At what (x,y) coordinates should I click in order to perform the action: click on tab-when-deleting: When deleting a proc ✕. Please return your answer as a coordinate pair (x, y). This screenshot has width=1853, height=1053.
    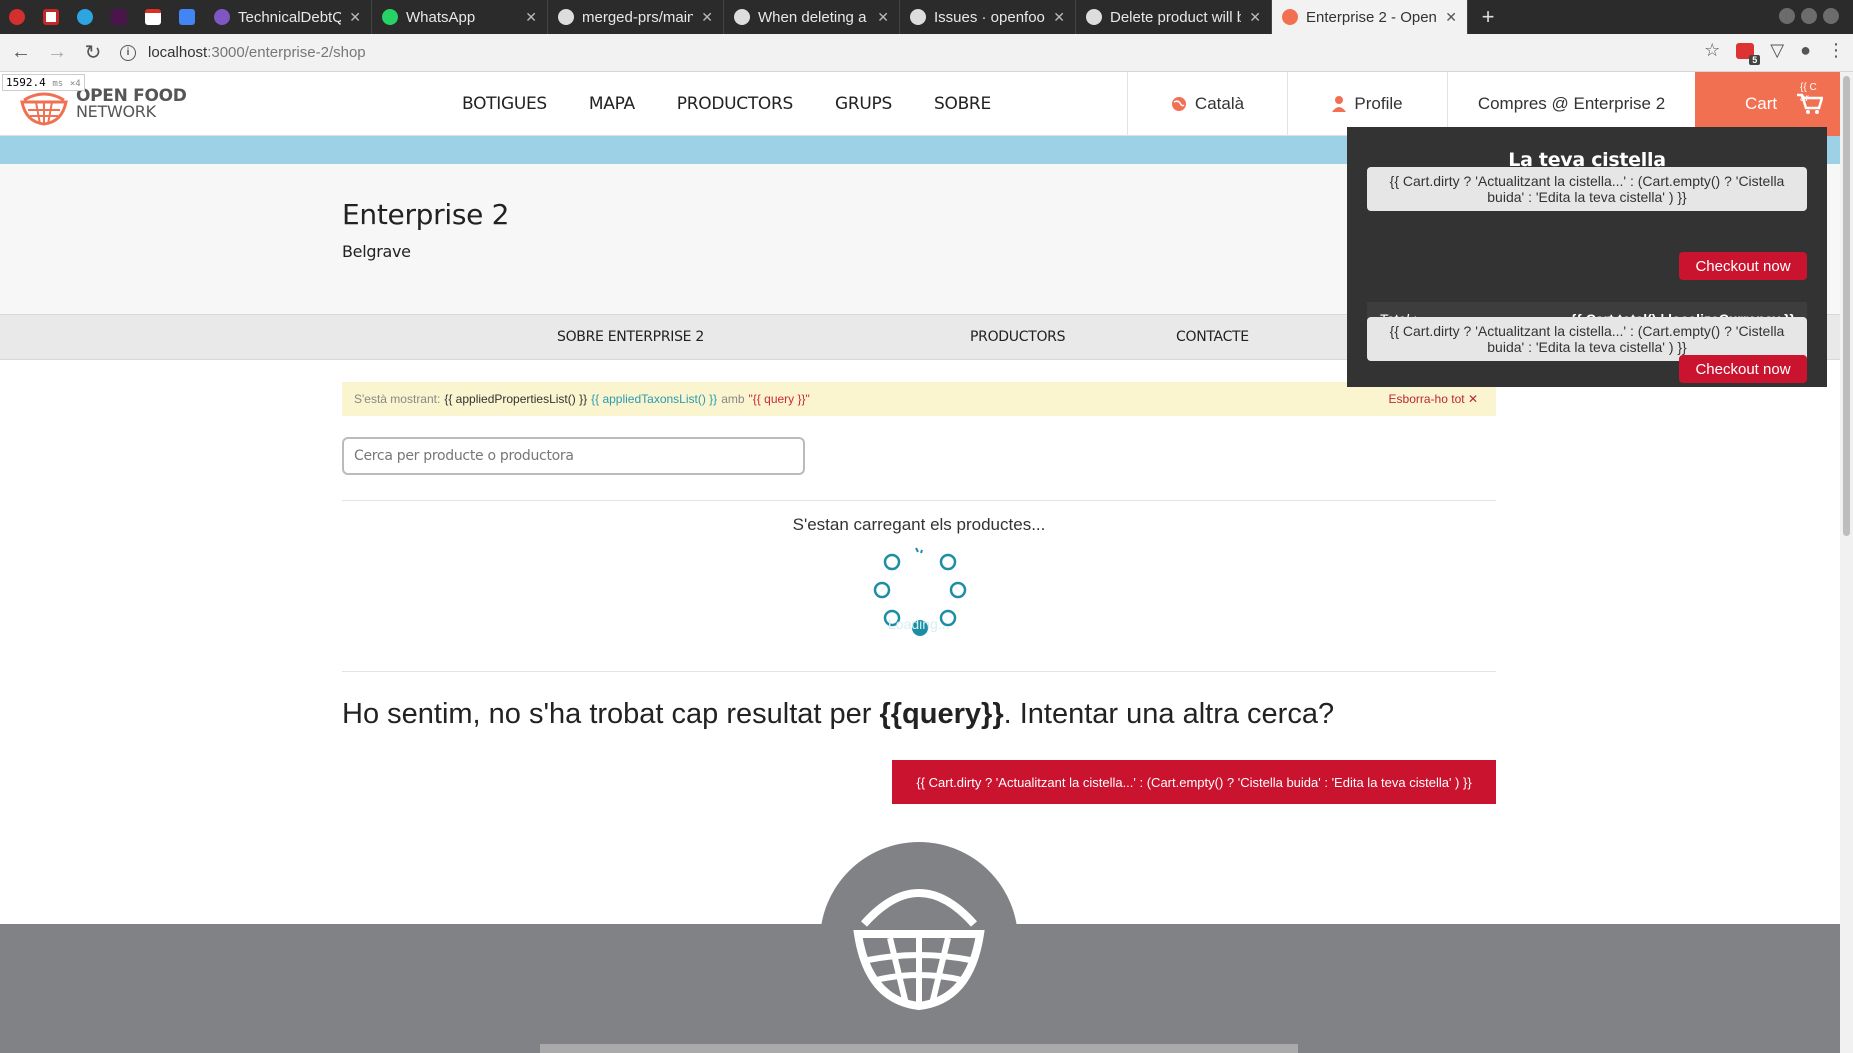
    Looking at the image, I should click on (812, 17).